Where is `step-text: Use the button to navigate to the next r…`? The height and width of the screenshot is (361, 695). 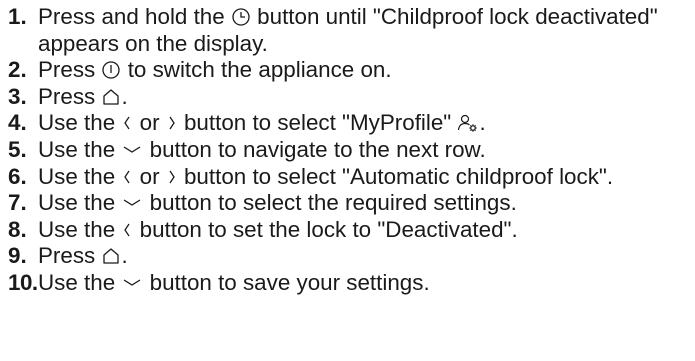 step-text: Use the button to navigate to the next r… is located at coordinates (262, 149).